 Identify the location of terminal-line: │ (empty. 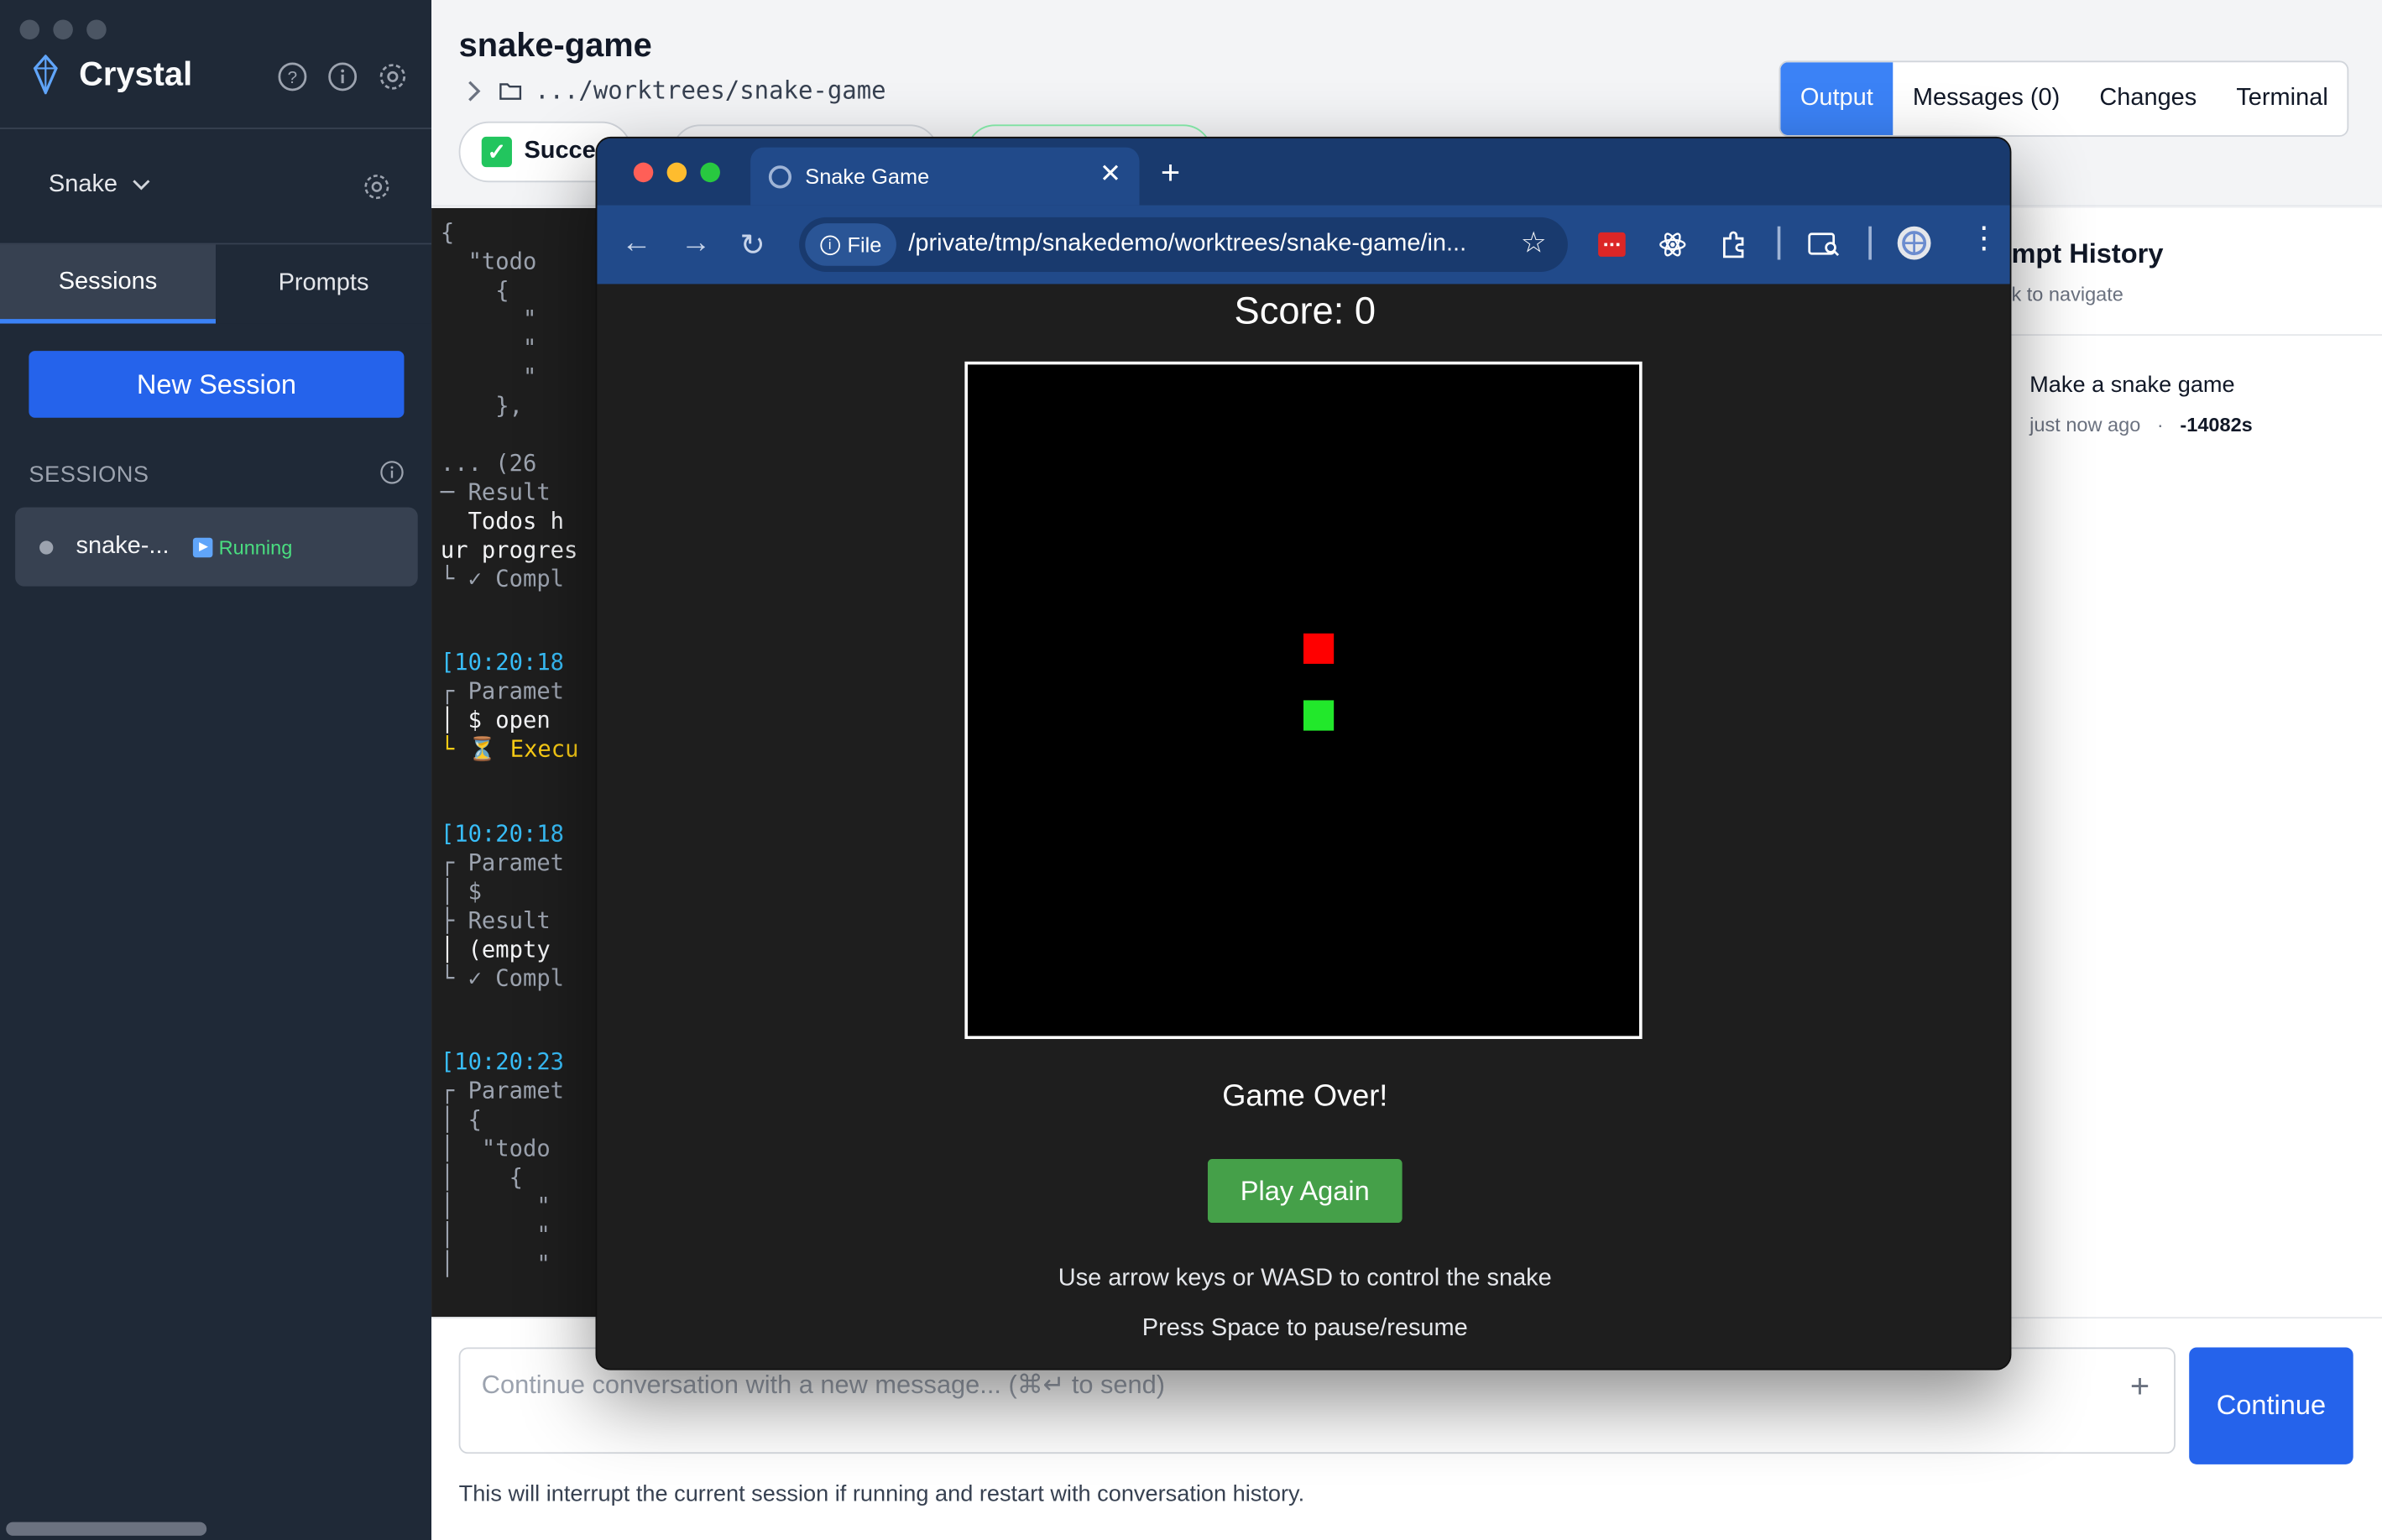
(495, 949).